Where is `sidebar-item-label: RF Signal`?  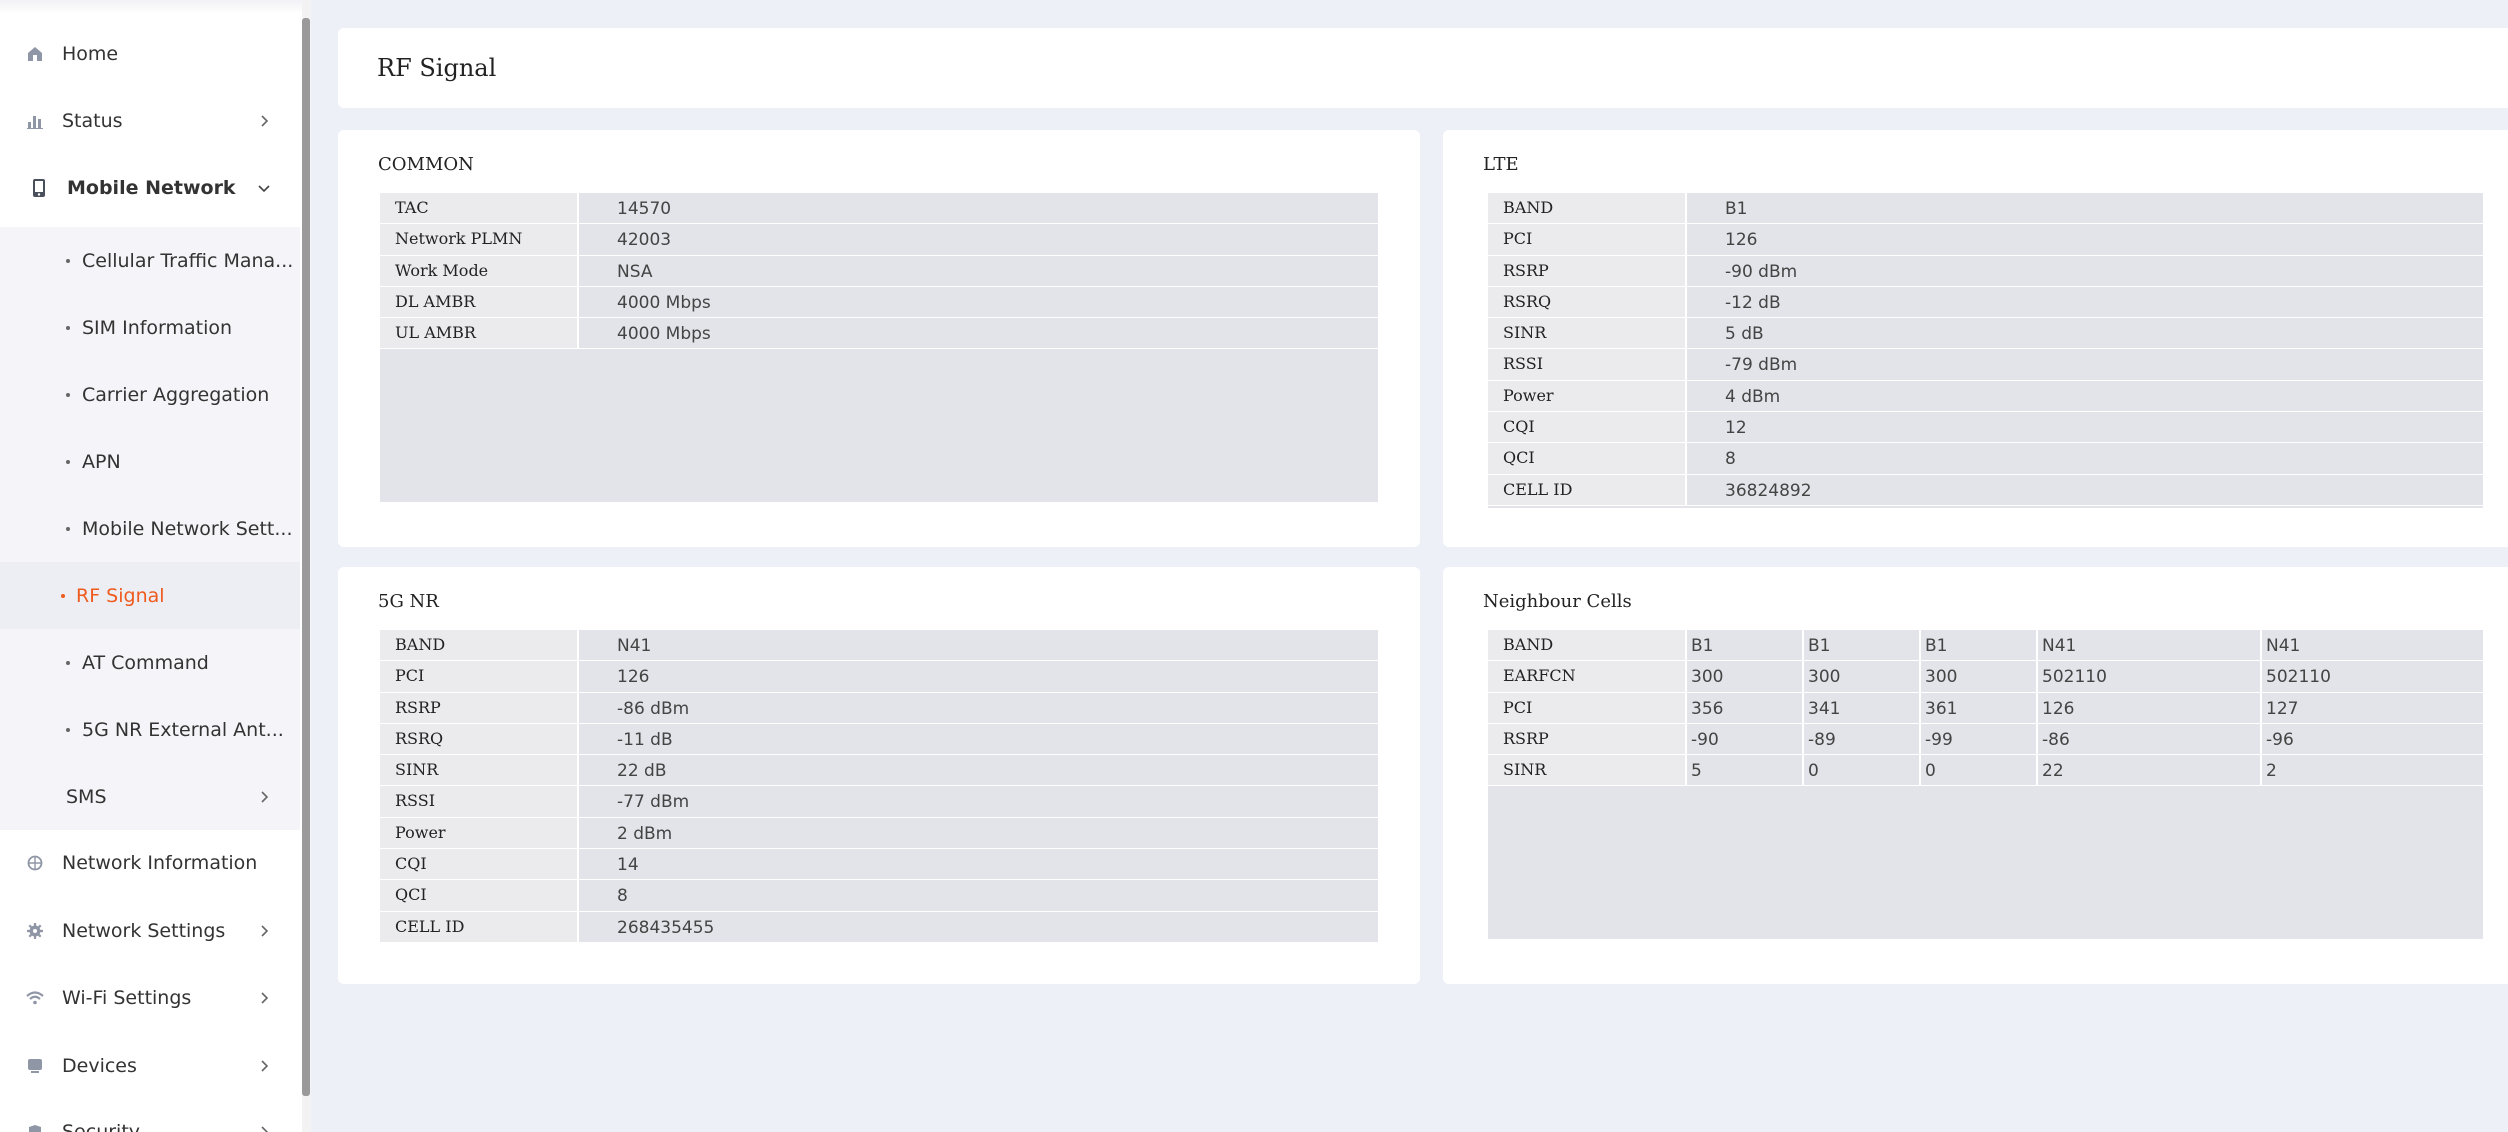 sidebar-item-label: RF Signal is located at coordinates (120, 595).